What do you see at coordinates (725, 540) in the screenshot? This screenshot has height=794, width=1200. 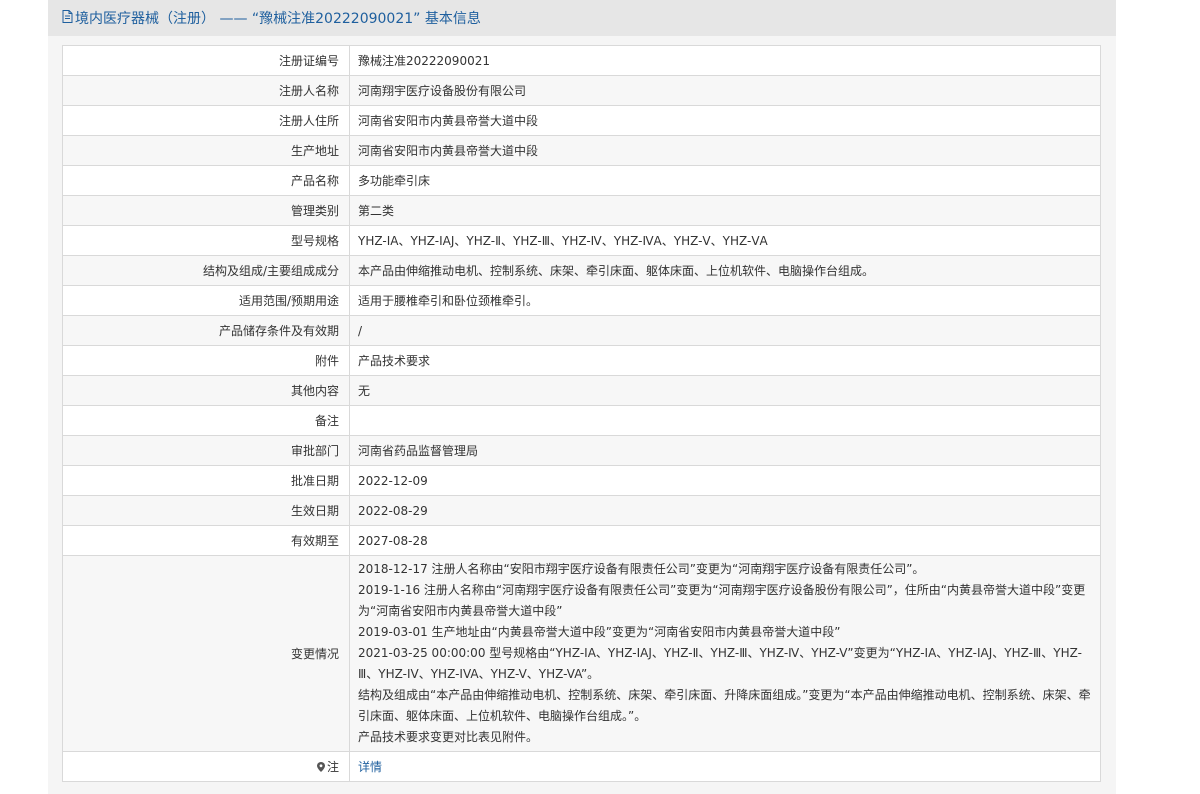 I see `field-value: 2027-08-28` at bounding box center [725, 540].